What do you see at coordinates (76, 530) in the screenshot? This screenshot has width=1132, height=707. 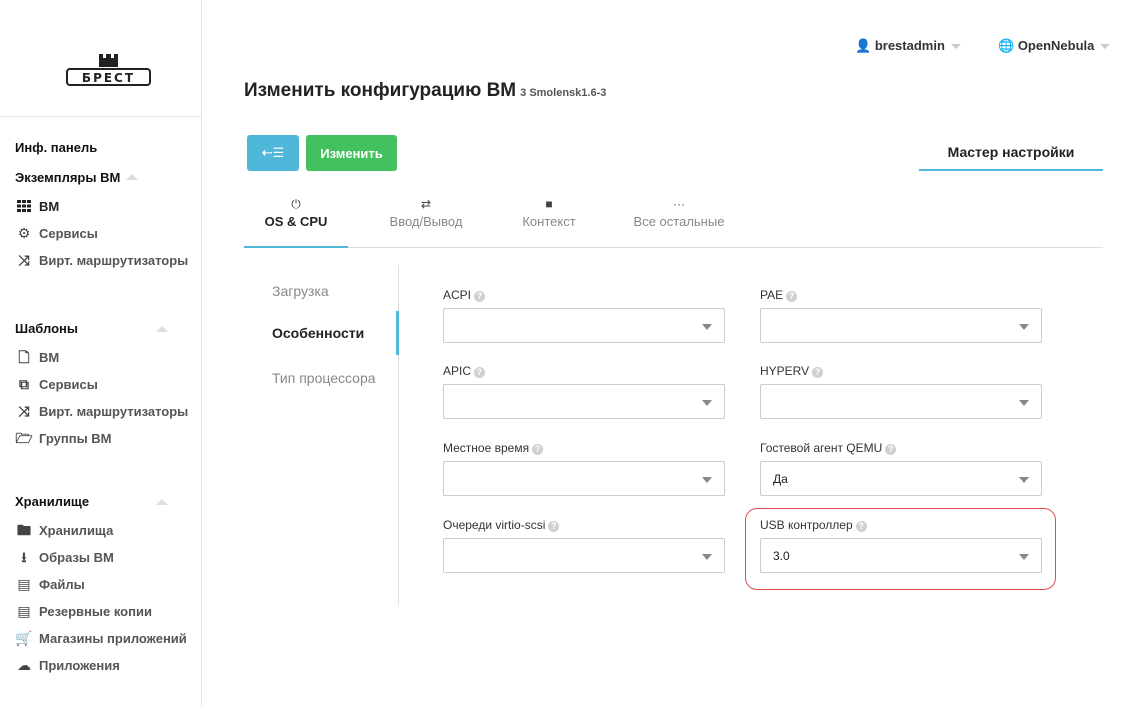 I see `sidebar-item-label: Хранилища` at bounding box center [76, 530].